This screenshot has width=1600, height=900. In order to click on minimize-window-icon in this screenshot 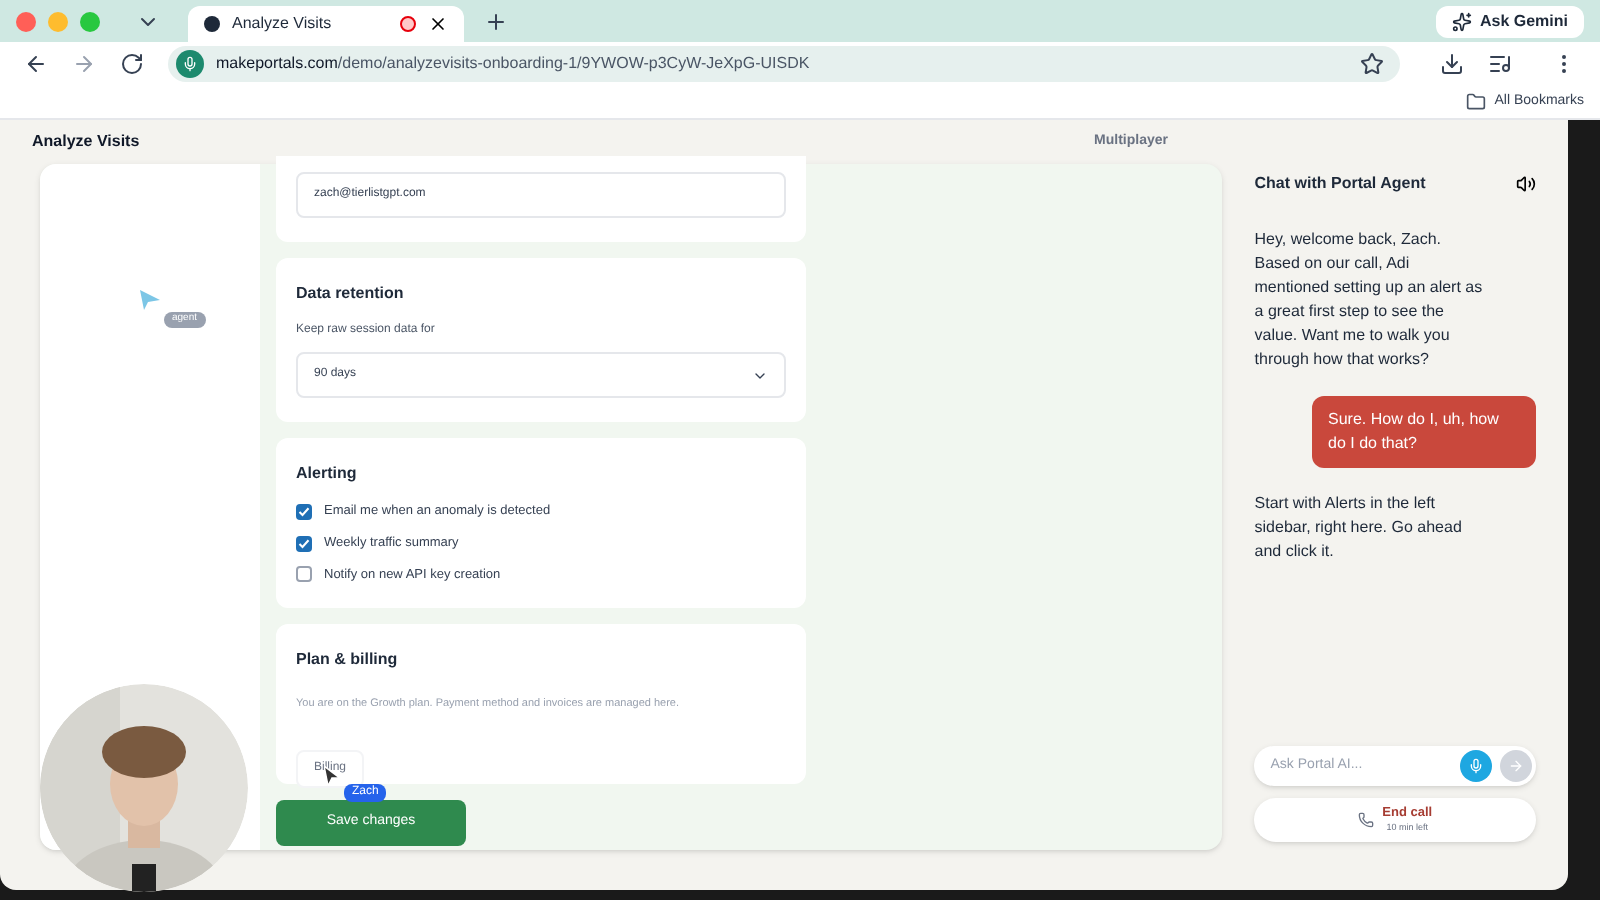, I will do `click(58, 21)`.